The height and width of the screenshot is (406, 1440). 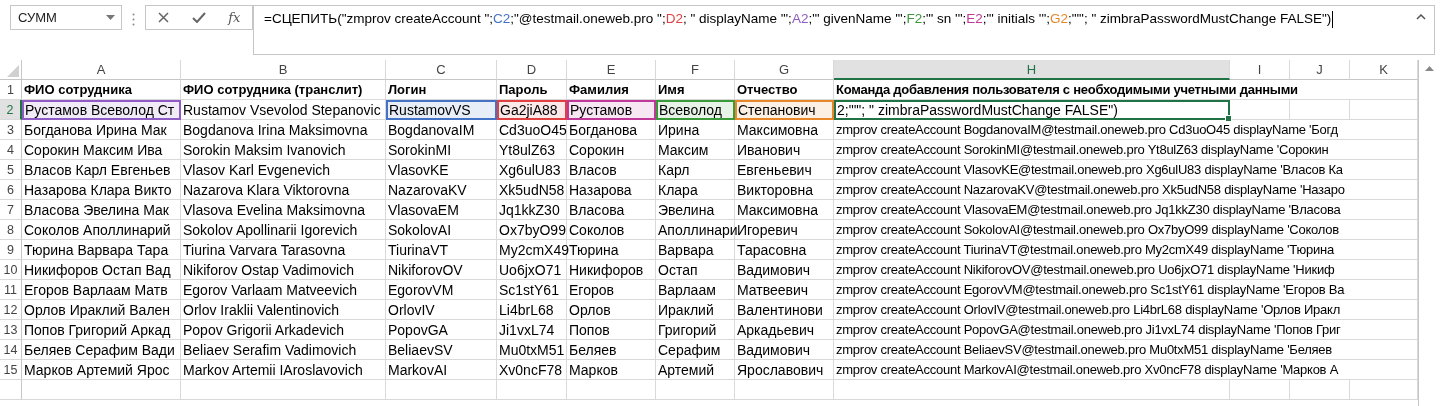 I want to click on table-cell: Сорокин, so click(x=611, y=150).